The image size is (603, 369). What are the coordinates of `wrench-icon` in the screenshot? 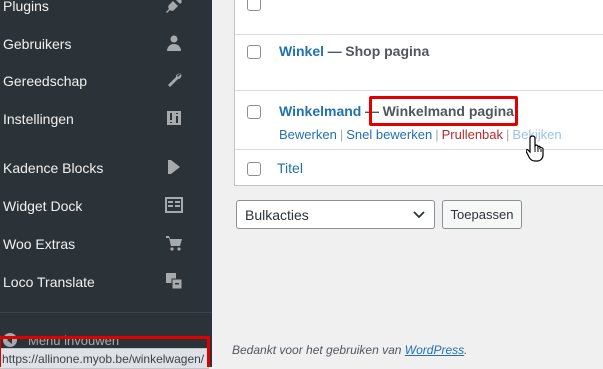 It's located at (175, 81).